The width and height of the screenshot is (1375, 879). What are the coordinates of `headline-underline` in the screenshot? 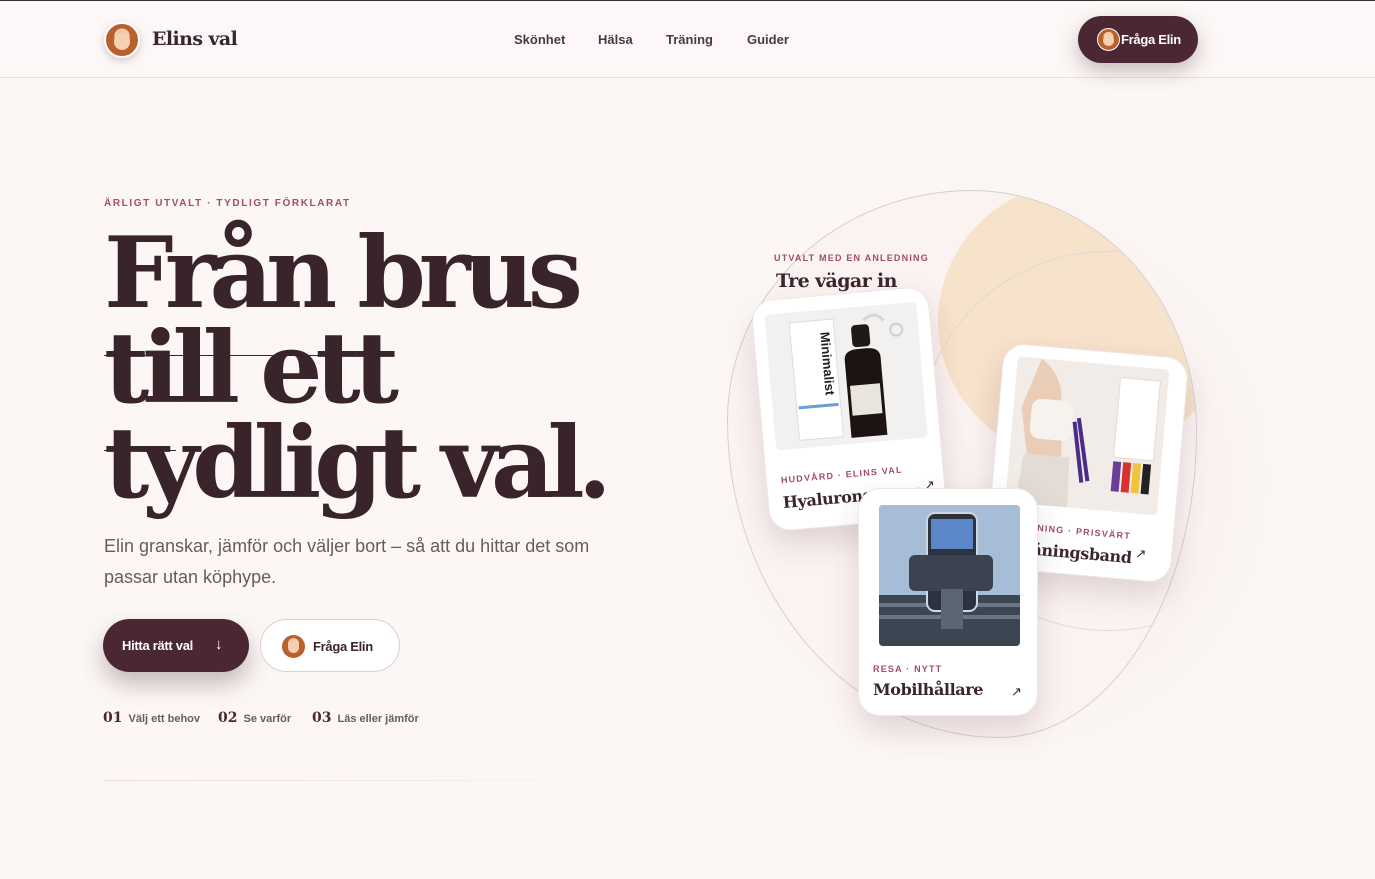 It's located at (222, 355).